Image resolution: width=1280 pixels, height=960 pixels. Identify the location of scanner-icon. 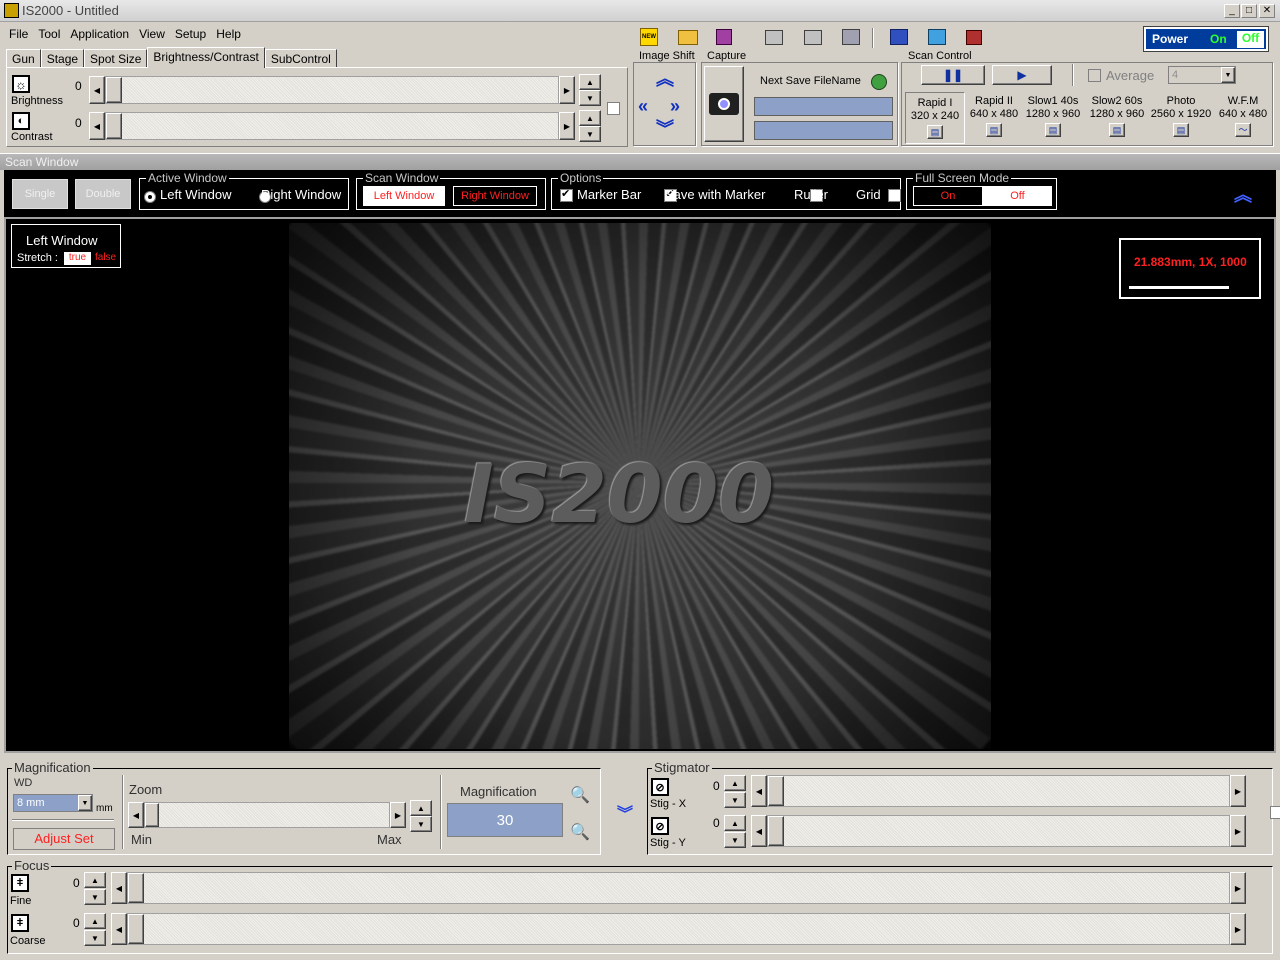
(851, 37).